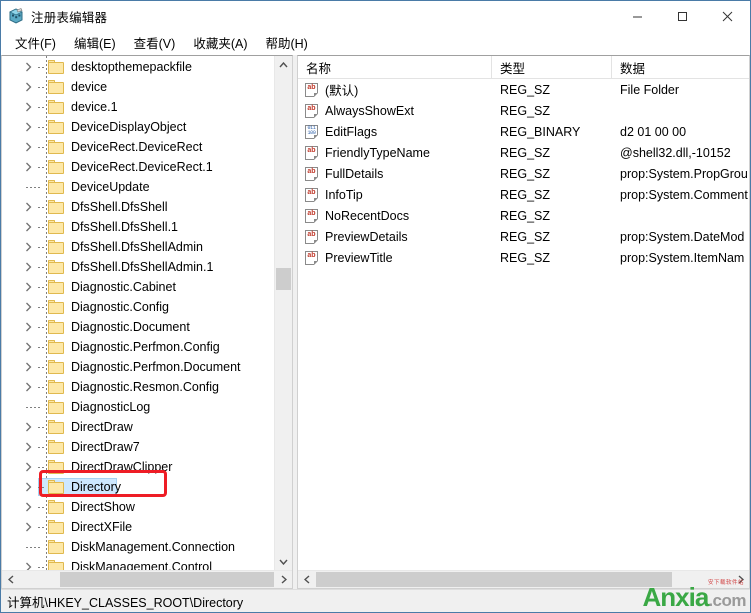 The width and height of the screenshot is (751, 613). What do you see at coordinates (344, 194) in the screenshot?
I see `value-name-text: InfoTip` at bounding box center [344, 194].